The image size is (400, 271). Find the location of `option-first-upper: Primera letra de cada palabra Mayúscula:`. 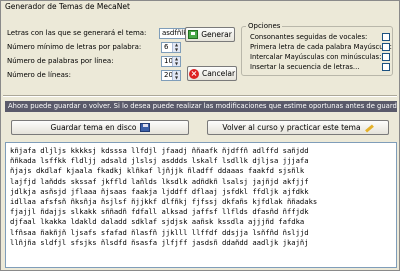

option-first-upper: Primera letra de cada palabra Mayúscula: is located at coordinates (321, 48).